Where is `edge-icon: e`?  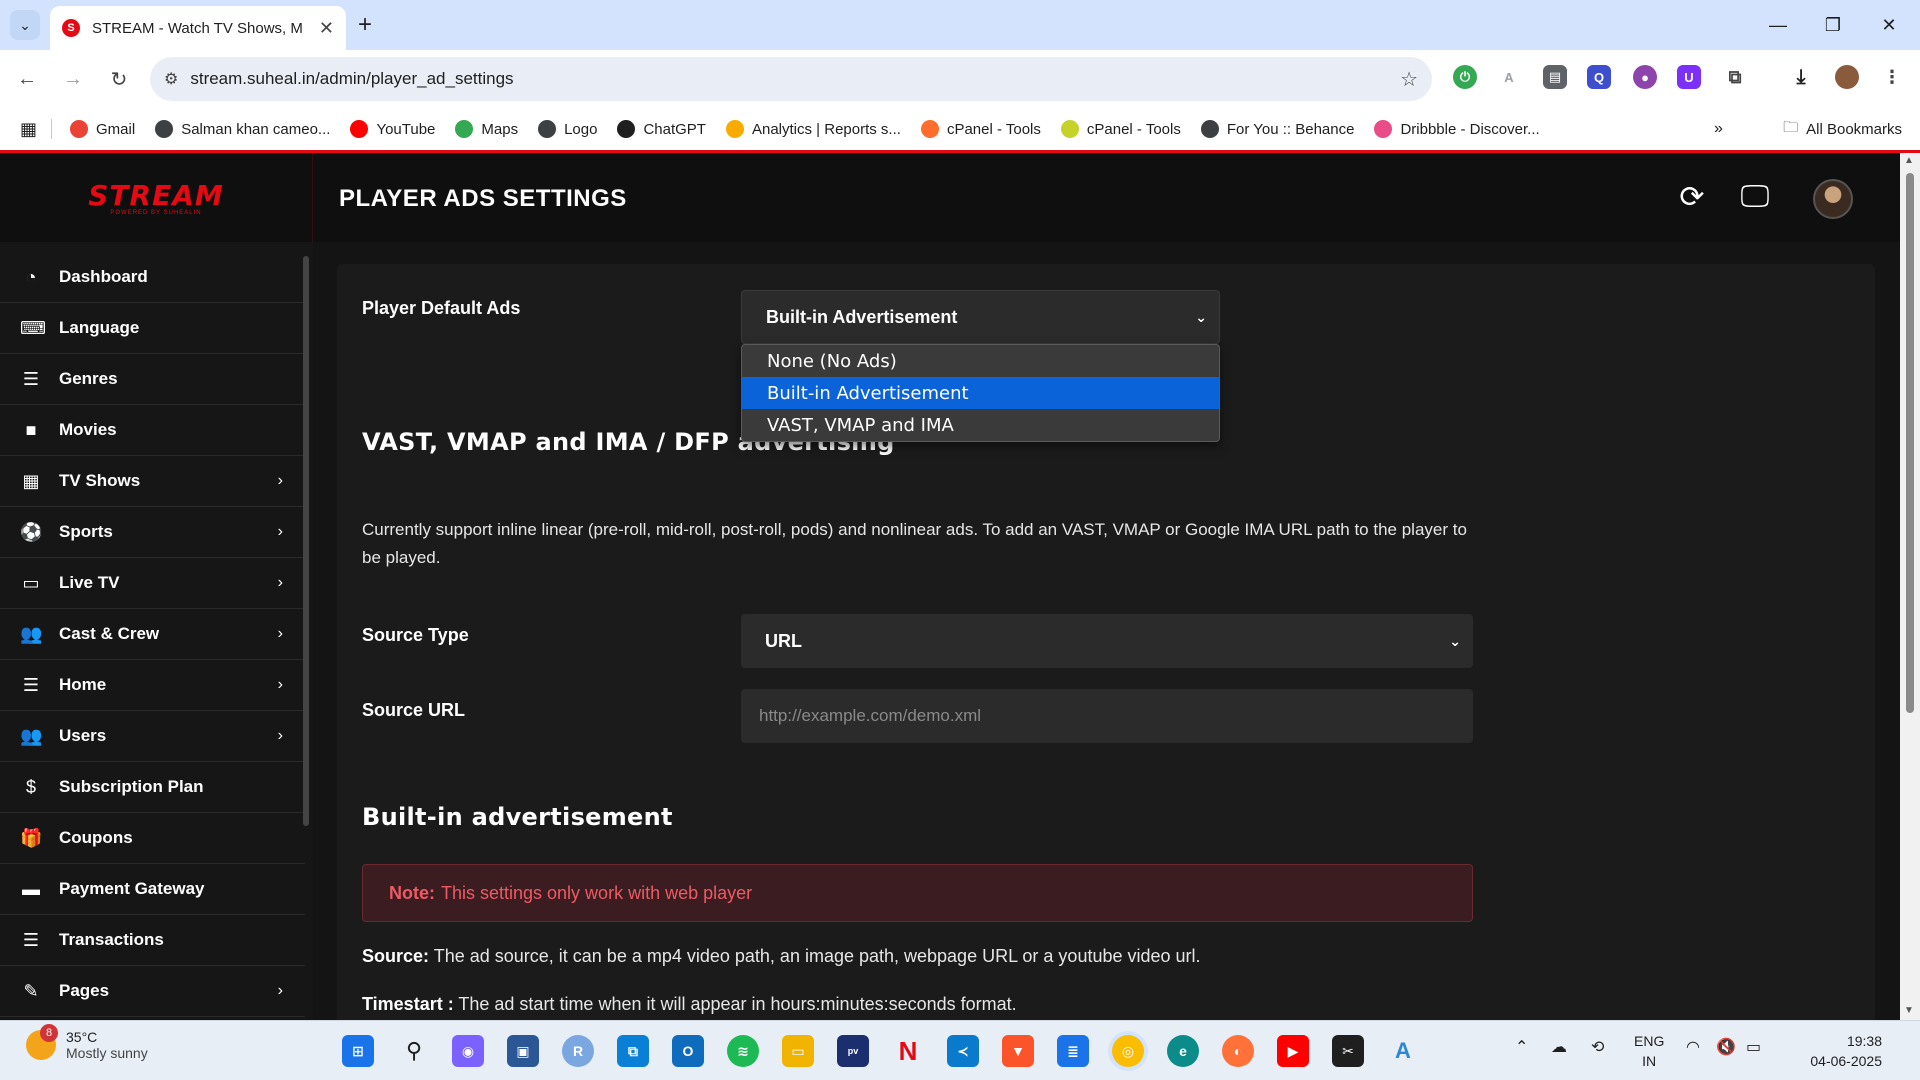
edge-icon: e is located at coordinates (1183, 1051).